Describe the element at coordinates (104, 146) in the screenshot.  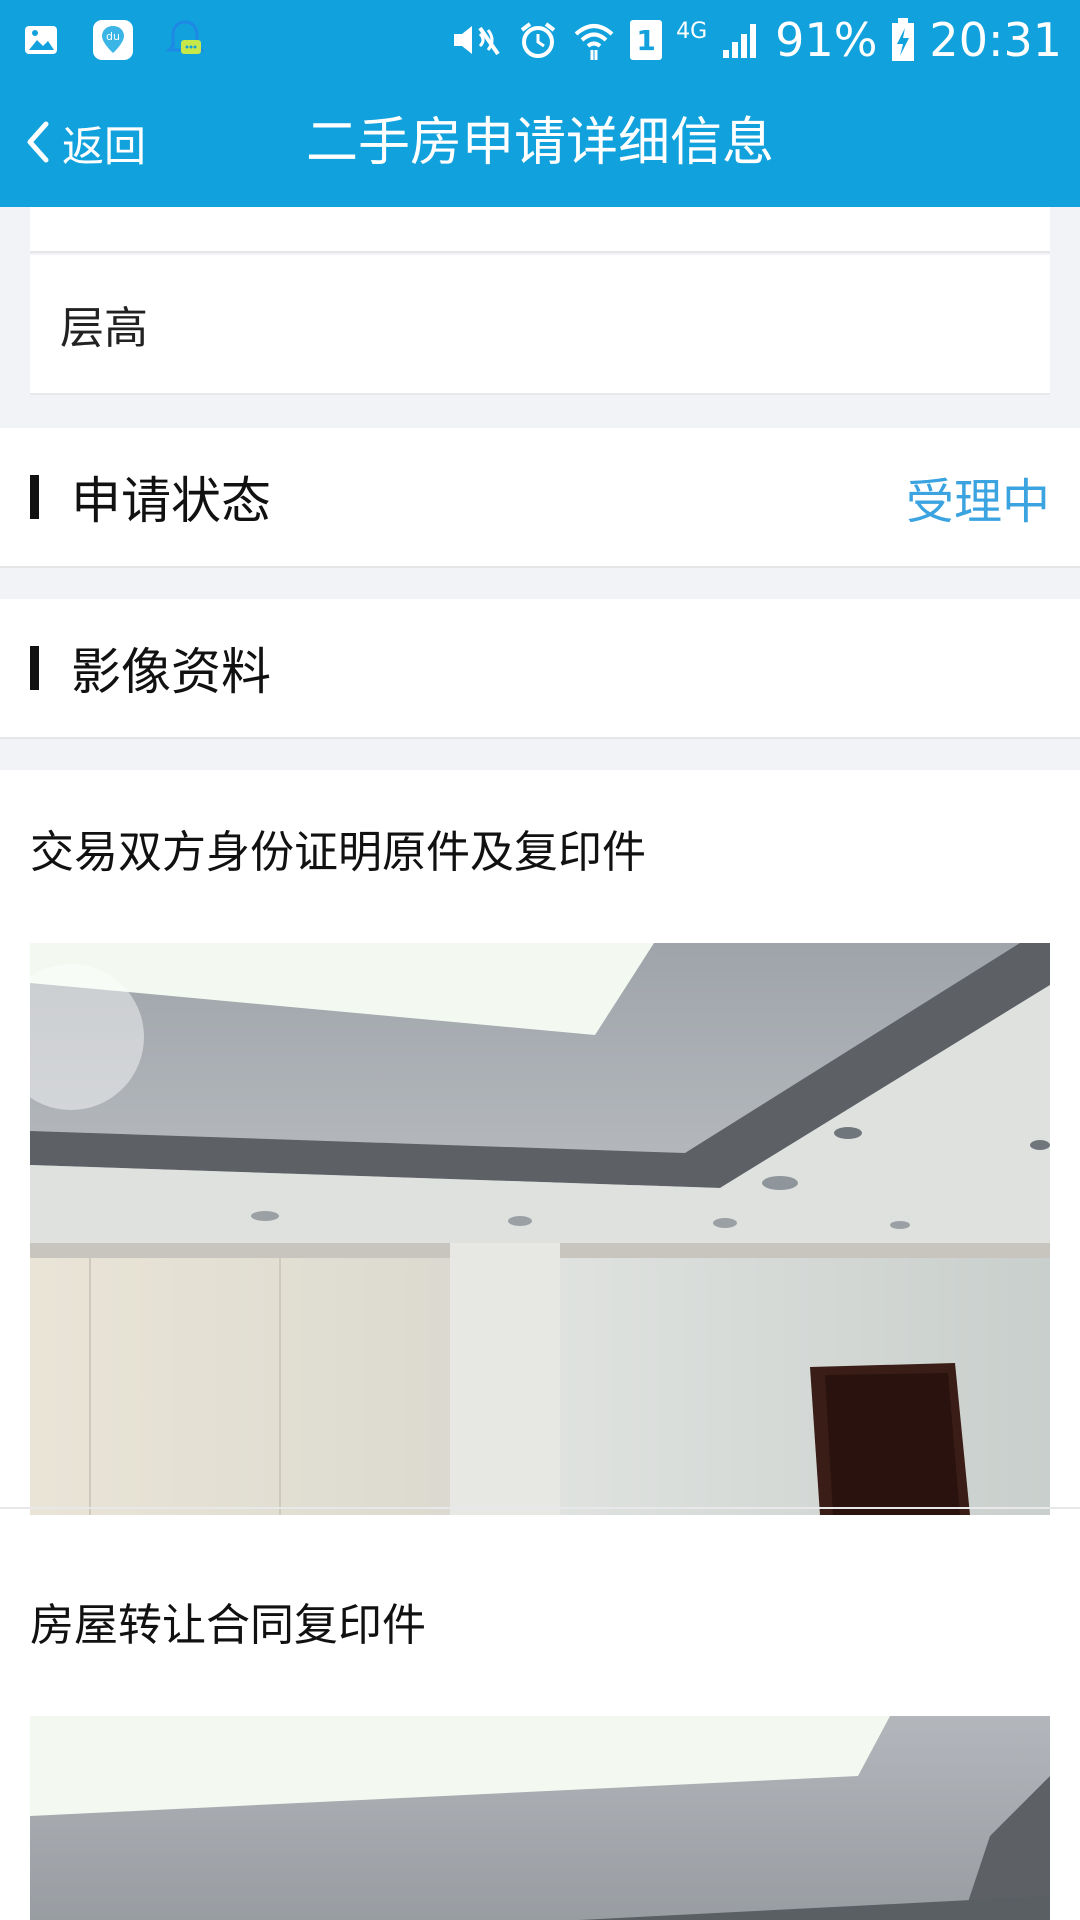
I see `back-label: 返回` at that location.